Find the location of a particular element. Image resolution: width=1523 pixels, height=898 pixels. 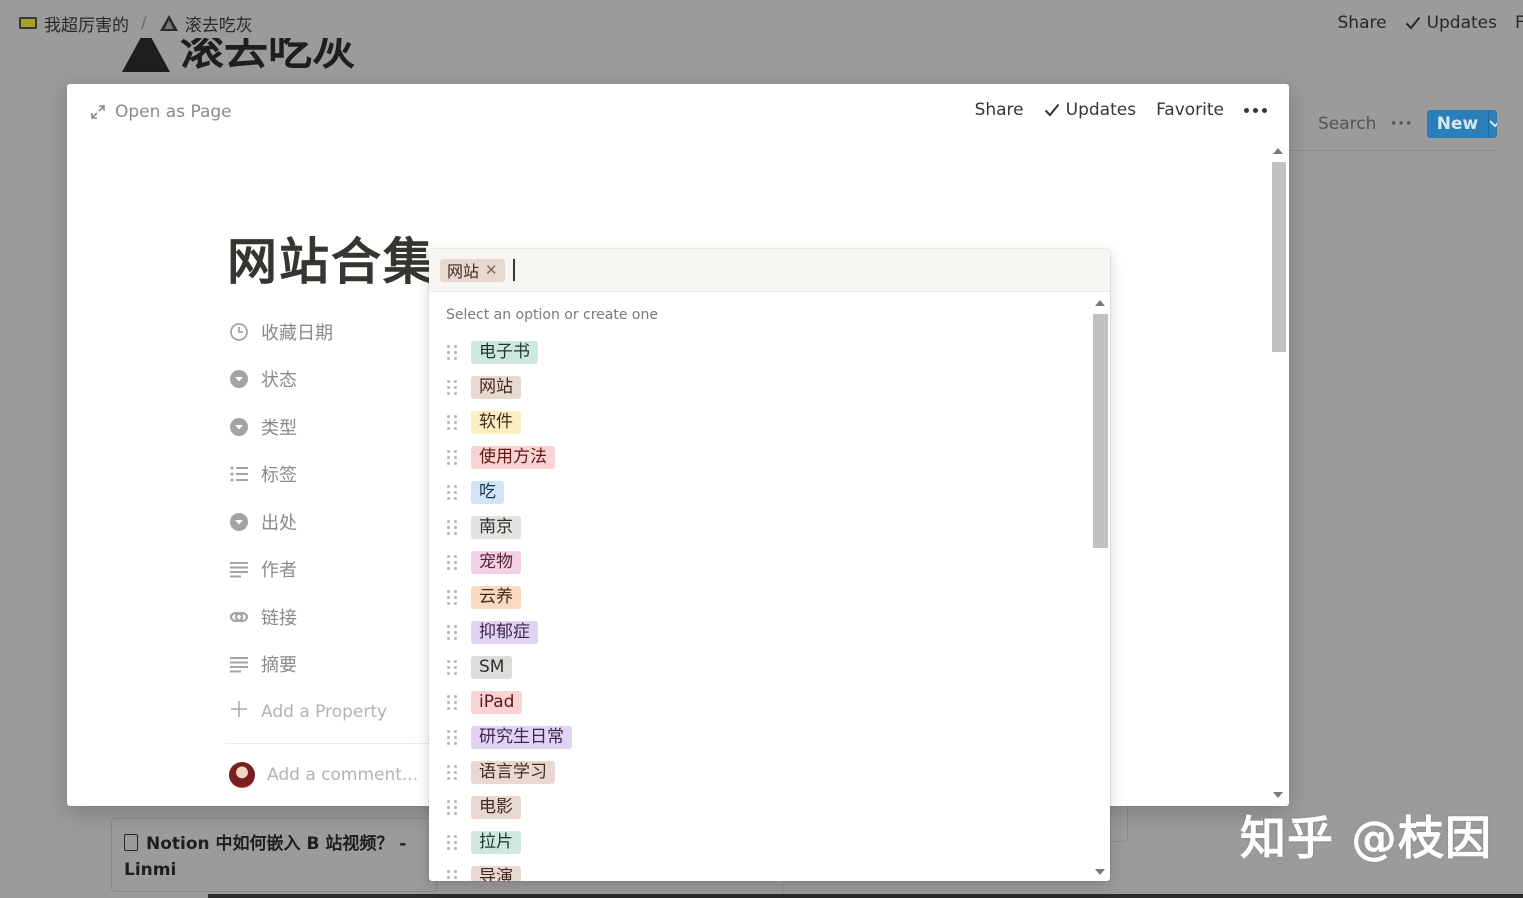

text-icon is located at coordinates (239, 569).